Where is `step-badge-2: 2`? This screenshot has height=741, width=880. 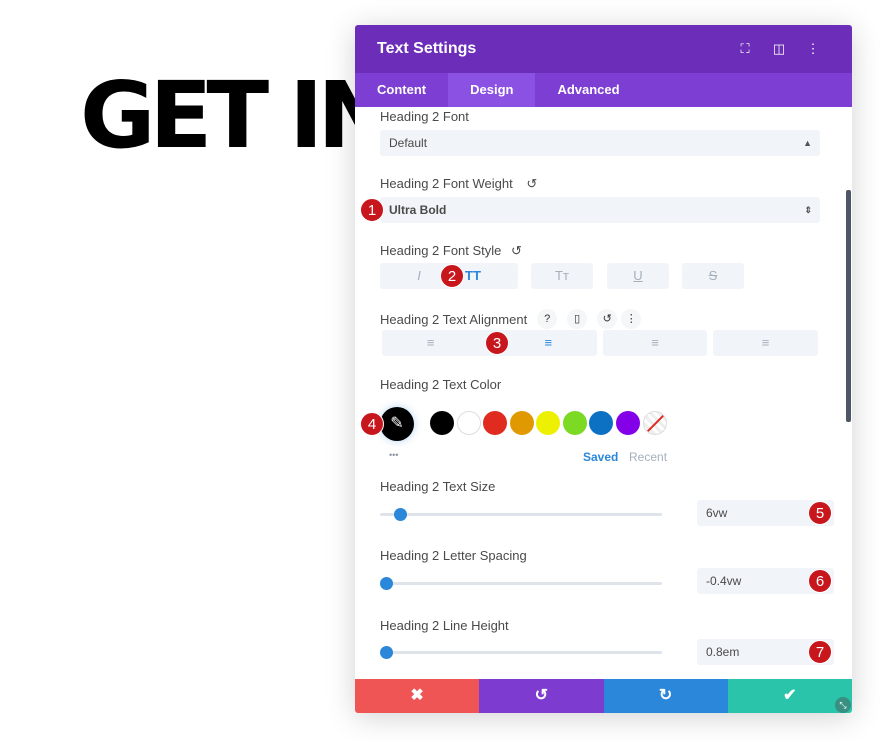
step-badge-2: 2 is located at coordinates (452, 276).